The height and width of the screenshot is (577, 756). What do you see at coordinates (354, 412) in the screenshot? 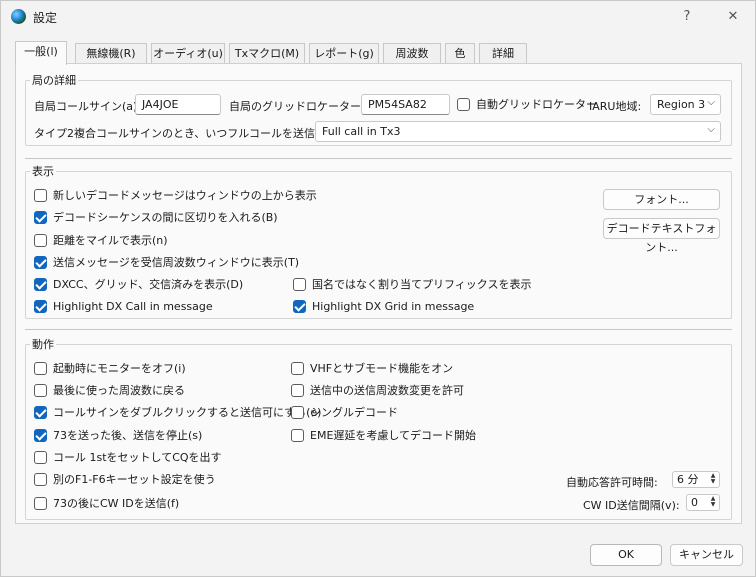
I see `behavior-option-label: シングルデコード` at bounding box center [354, 412].